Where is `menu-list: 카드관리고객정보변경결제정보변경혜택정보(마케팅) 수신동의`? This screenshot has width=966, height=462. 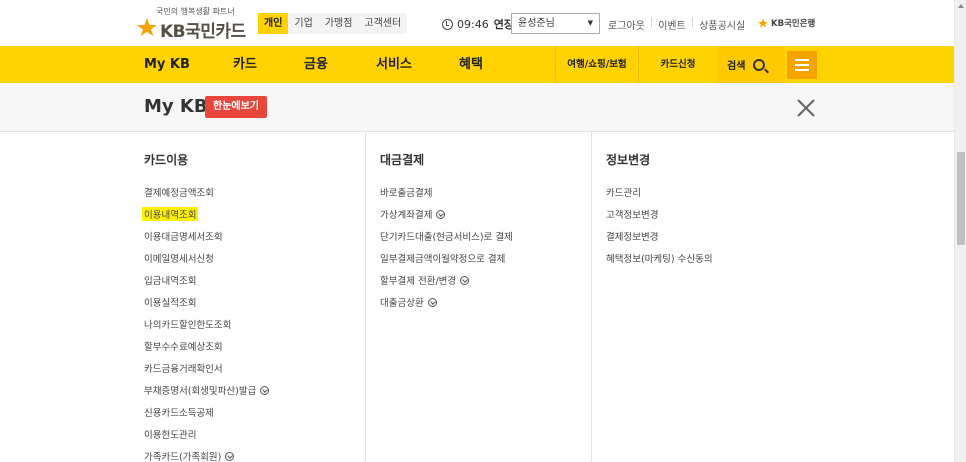 menu-list: 카드관리고객정보변경결제정보변경혜택정보(마케팅) 수신동의 is located at coordinates (659, 225).